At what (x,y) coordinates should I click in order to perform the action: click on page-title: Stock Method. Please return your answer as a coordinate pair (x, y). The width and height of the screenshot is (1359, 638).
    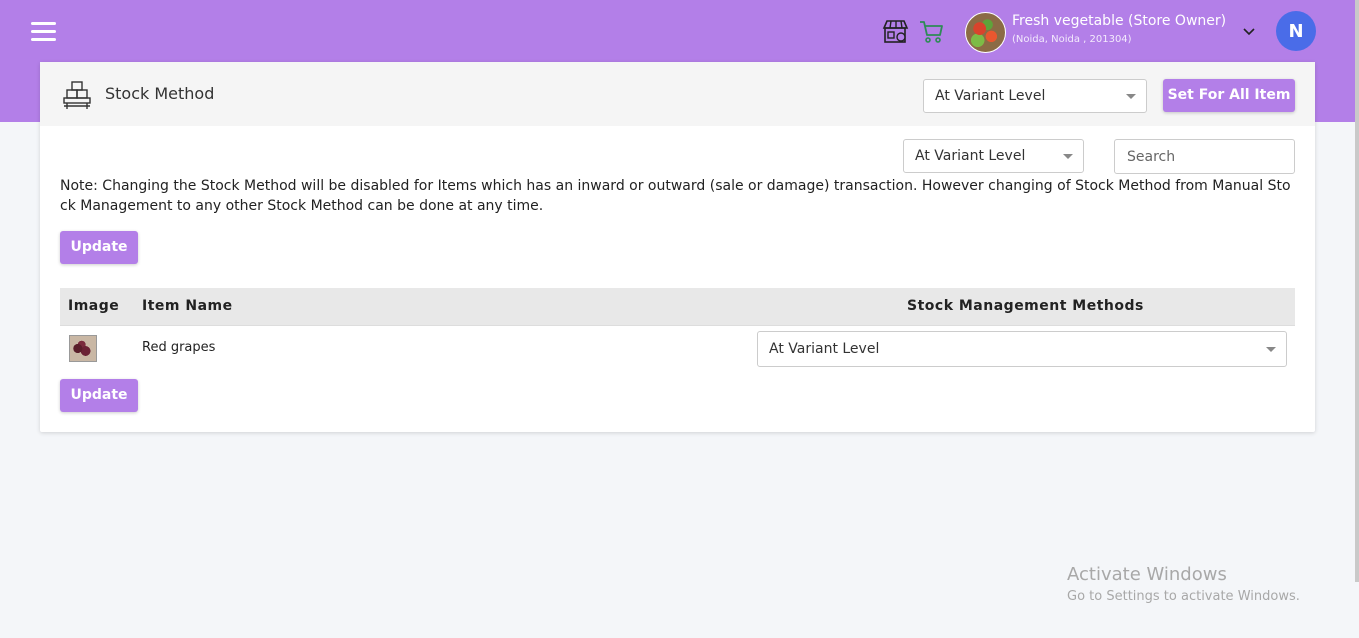
    Looking at the image, I should click on (160, 93).